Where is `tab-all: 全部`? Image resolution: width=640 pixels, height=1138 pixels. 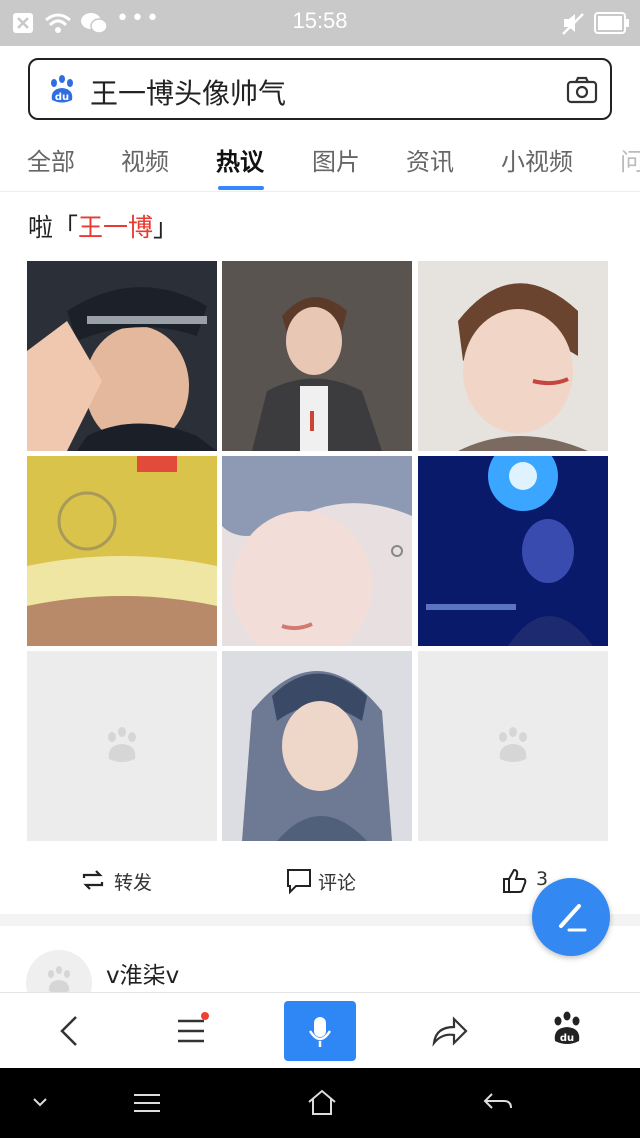
tab-all: 全部 is located at coordinates (51, 159).